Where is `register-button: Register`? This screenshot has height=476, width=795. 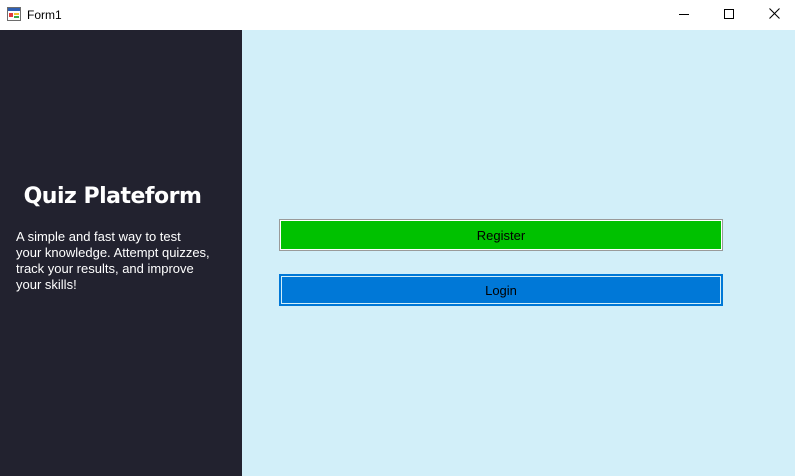
register-button: Register is located at coordinates (501, 235).